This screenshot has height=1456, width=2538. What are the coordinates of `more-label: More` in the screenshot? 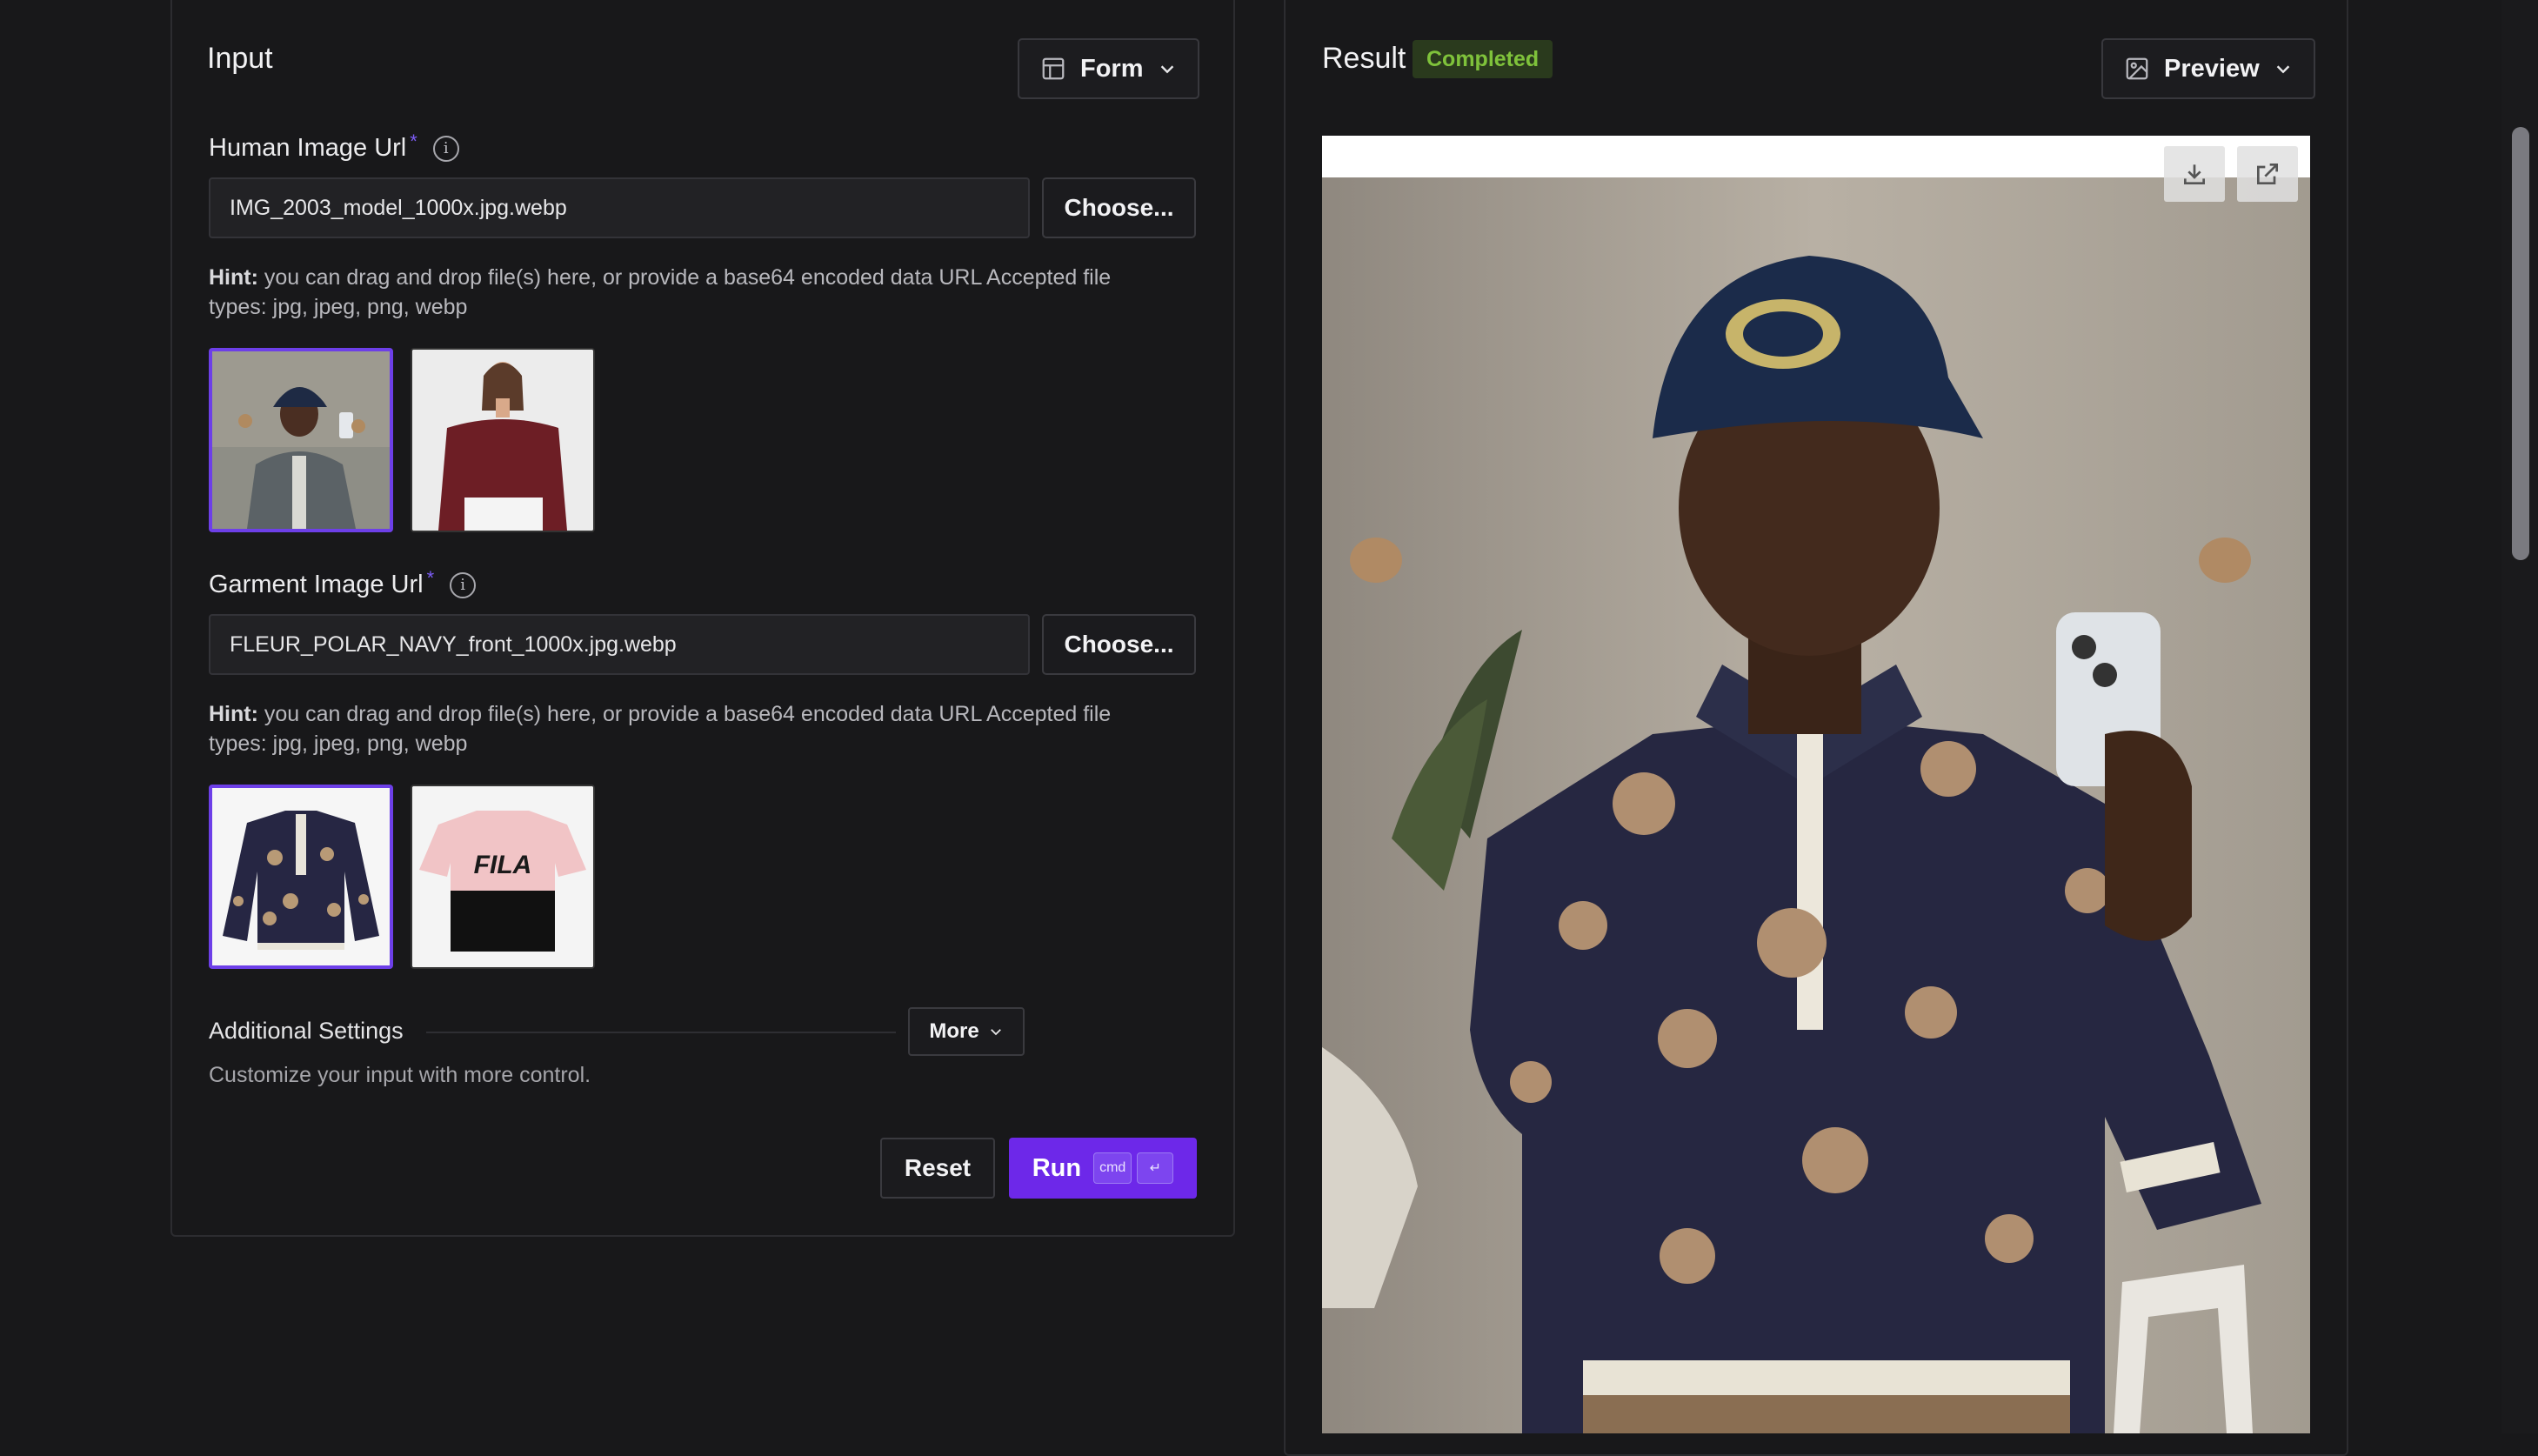 It's located at (954, 1031).